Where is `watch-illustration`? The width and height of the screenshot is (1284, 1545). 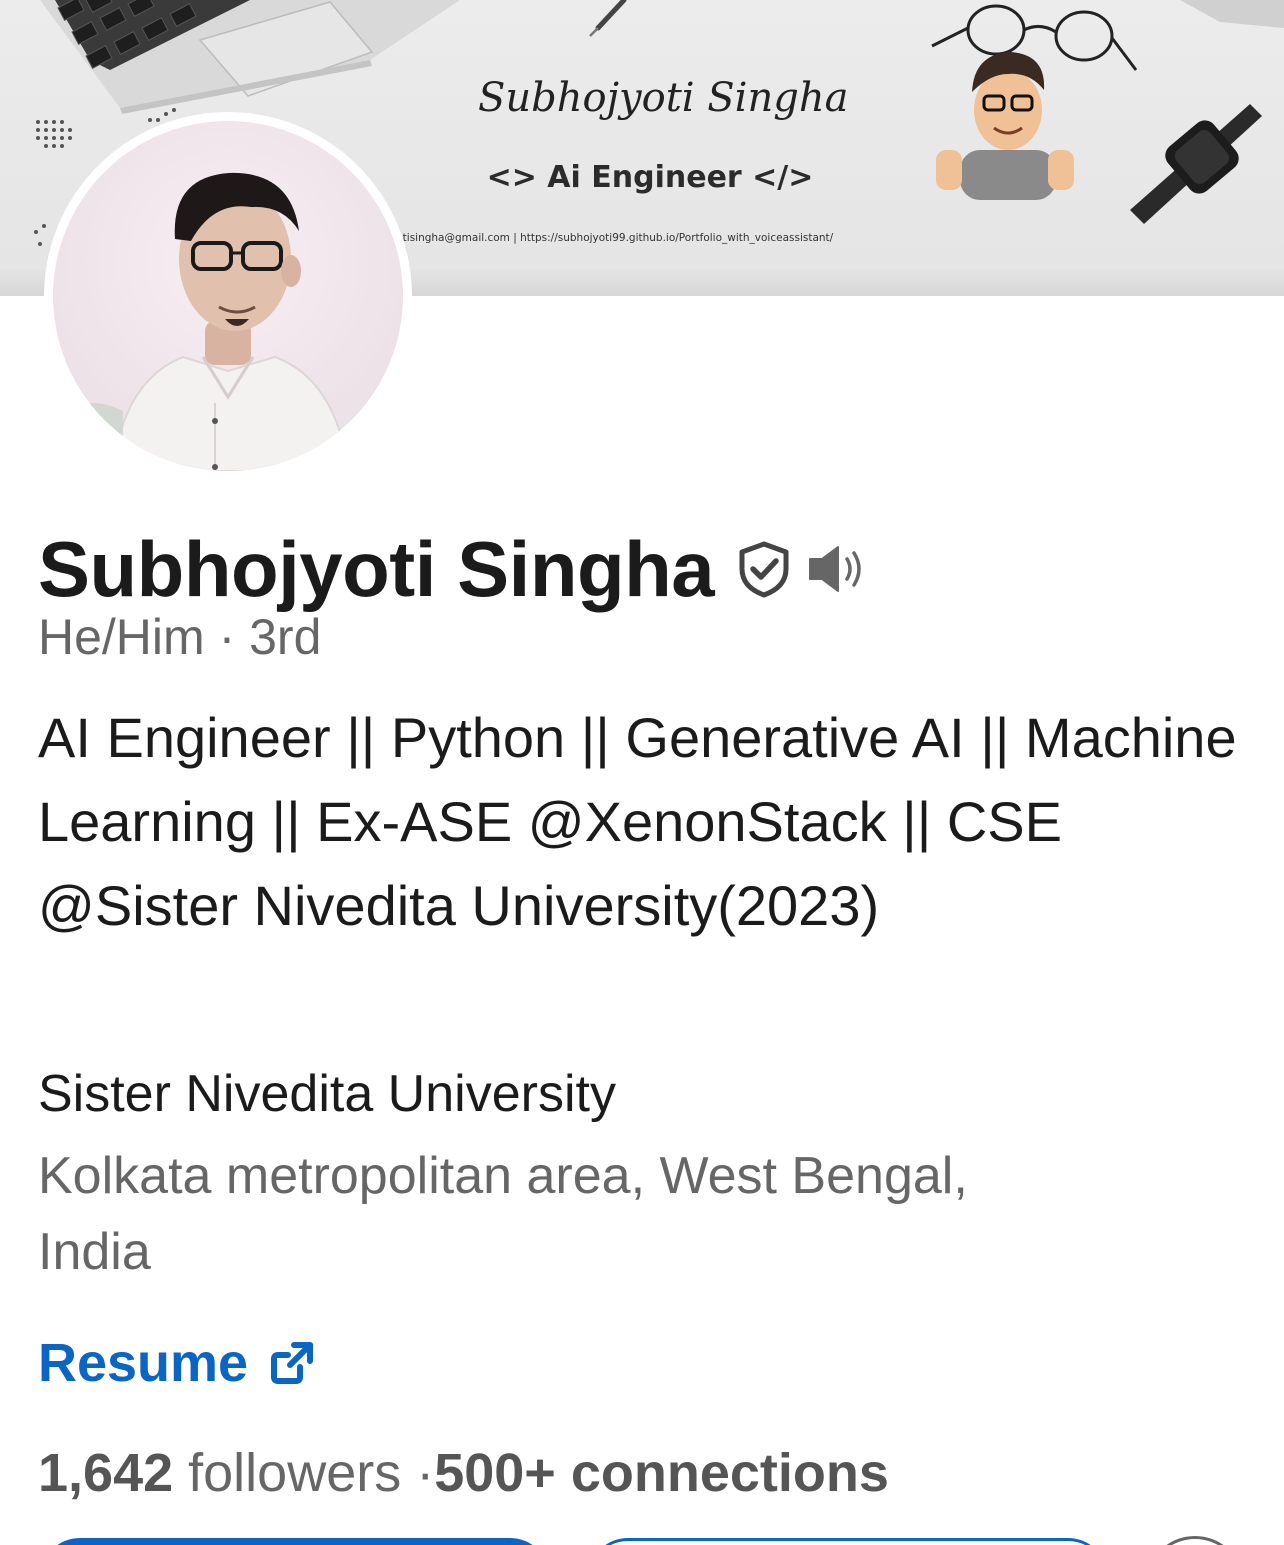 watch-illustration is located at coordinates (1196, 164).